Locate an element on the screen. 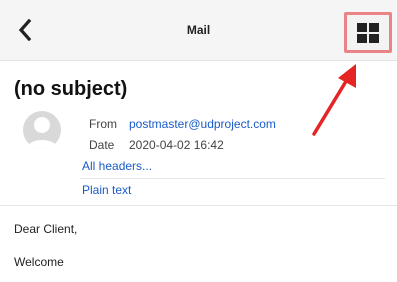  page-title: Mail is located at coordinates (198, 30).